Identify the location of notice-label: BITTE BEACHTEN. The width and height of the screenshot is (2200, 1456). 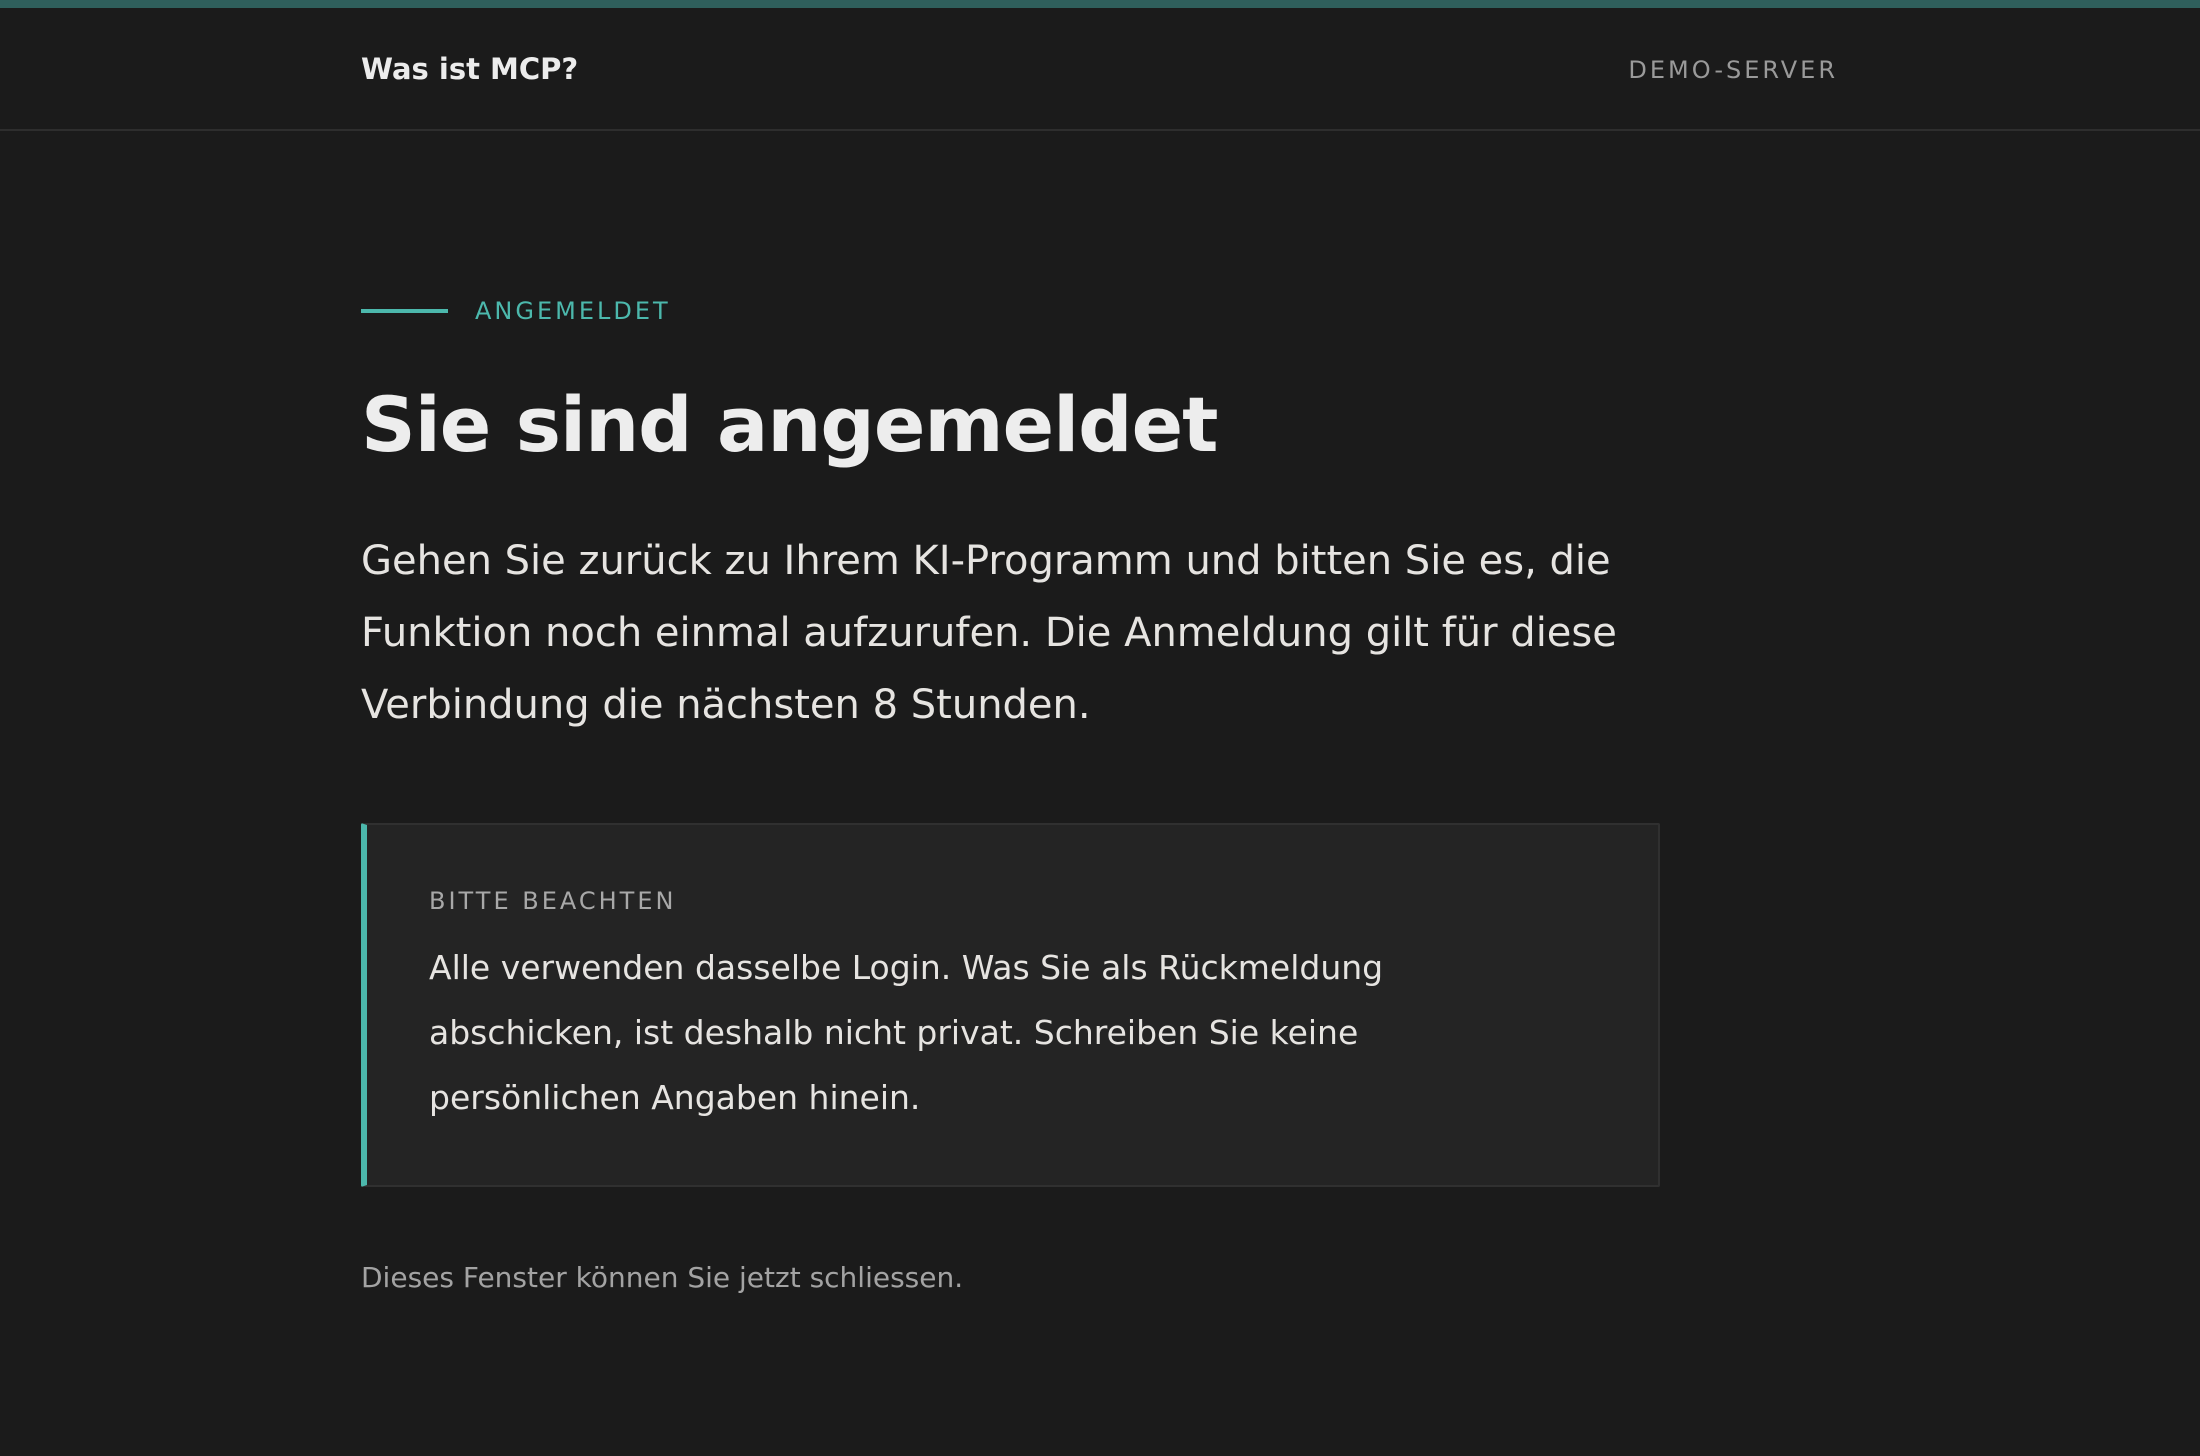
(553, 901).